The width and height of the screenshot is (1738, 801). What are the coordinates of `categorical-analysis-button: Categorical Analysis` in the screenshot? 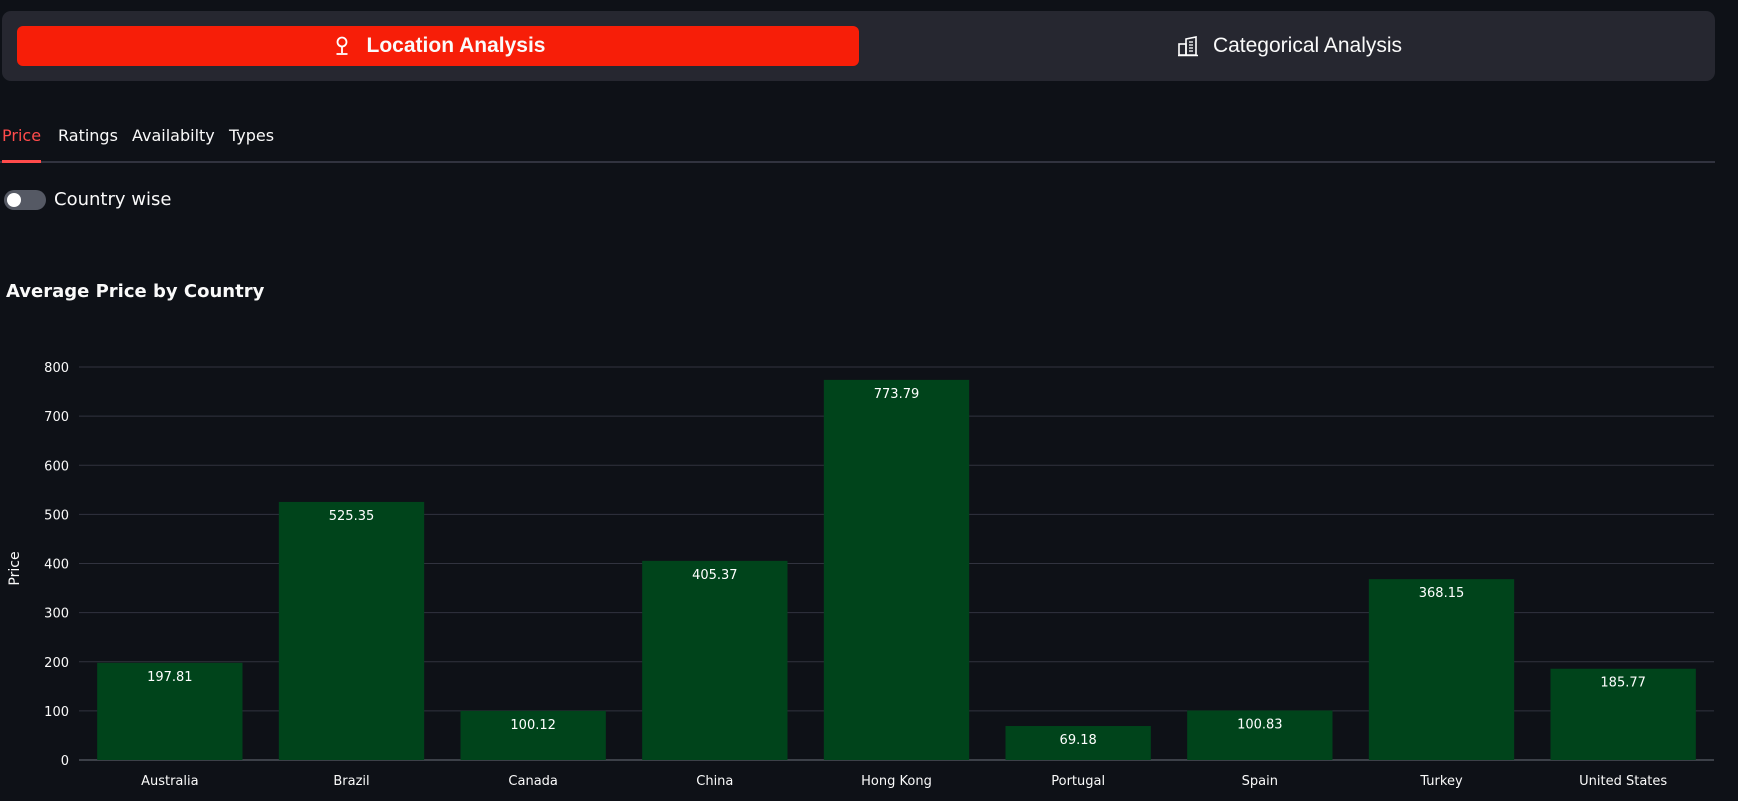 It's located at (1289, 46).